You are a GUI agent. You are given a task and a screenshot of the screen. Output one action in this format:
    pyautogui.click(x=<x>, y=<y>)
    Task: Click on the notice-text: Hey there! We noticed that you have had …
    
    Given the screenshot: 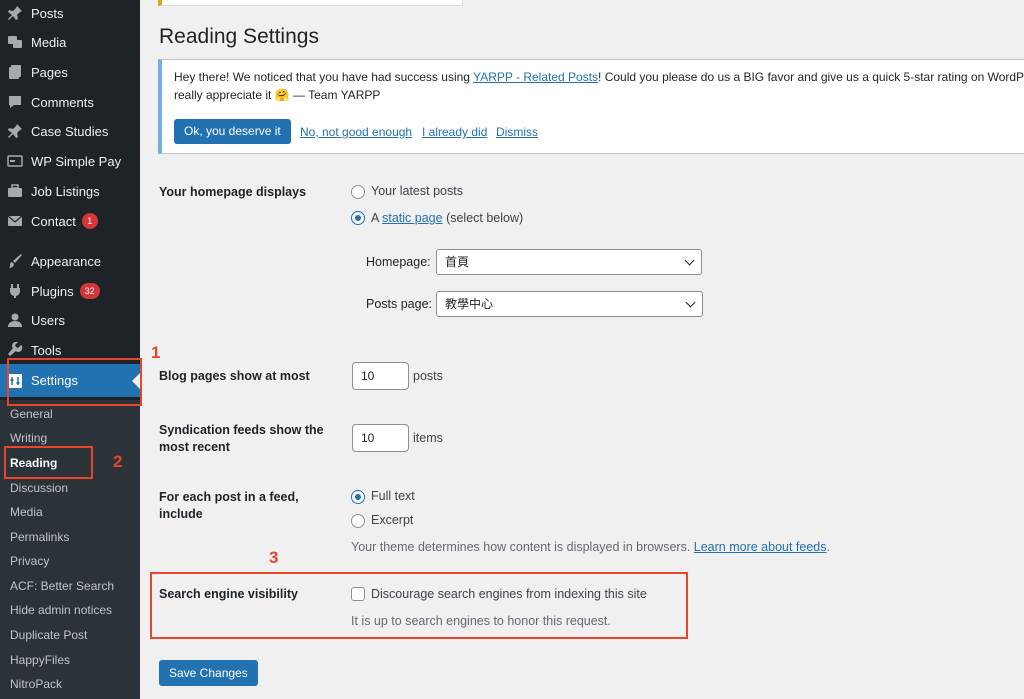 What is the action you would take?
    pyautogui.click(x=599, y=86)
    